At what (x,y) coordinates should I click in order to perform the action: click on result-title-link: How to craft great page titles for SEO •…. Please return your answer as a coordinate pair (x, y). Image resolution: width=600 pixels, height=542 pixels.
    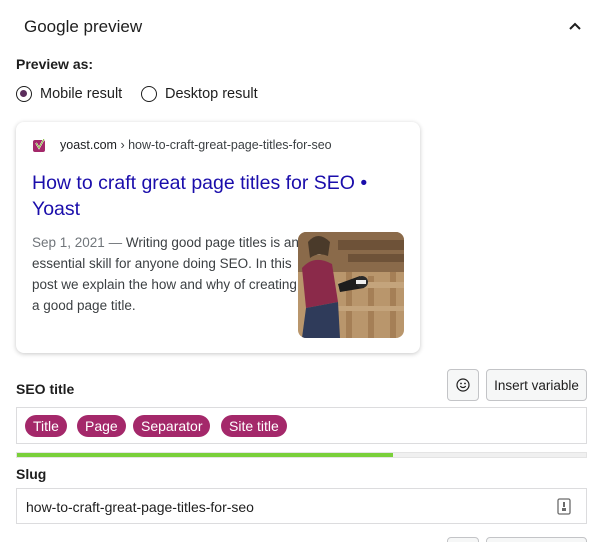
    Looking at the image, I should click on (207, 196).